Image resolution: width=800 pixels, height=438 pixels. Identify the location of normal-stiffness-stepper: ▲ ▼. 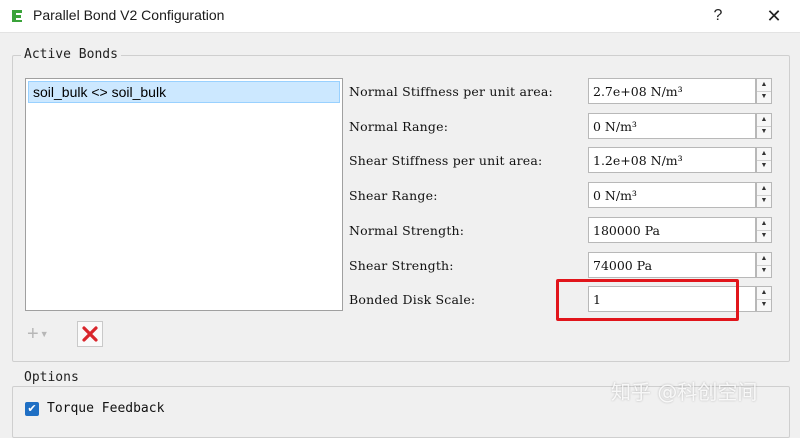
(764, 91).